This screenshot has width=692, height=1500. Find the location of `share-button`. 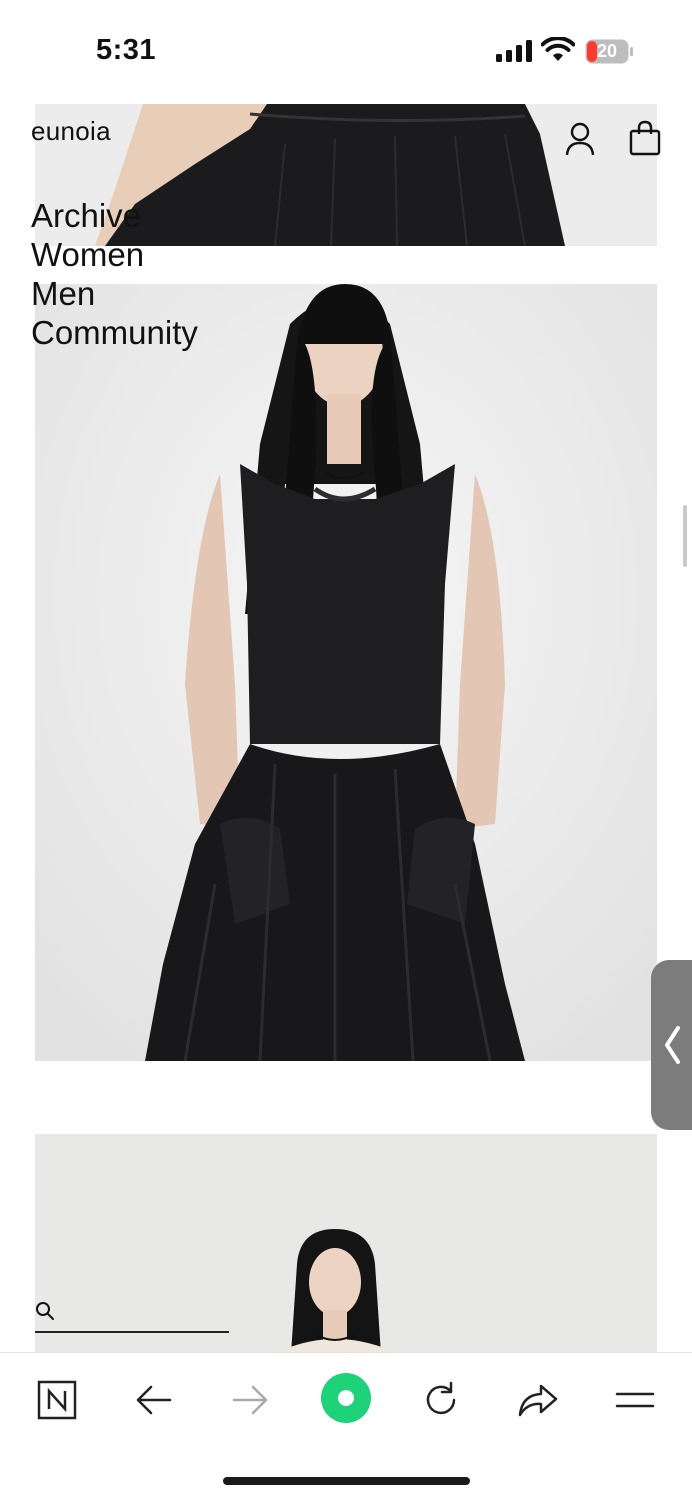

share-button is located at coordinates (538, 1400).